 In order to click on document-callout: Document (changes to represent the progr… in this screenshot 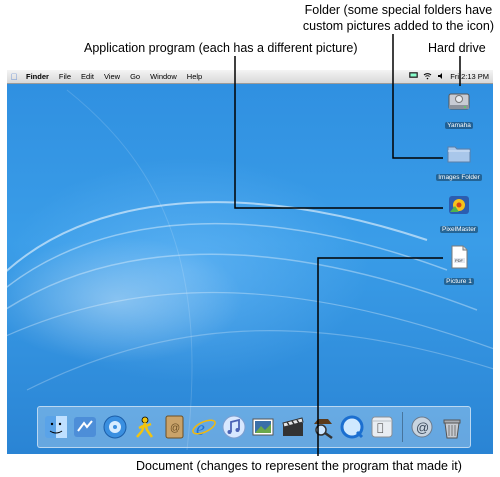, I will do `click(299, 466)`.